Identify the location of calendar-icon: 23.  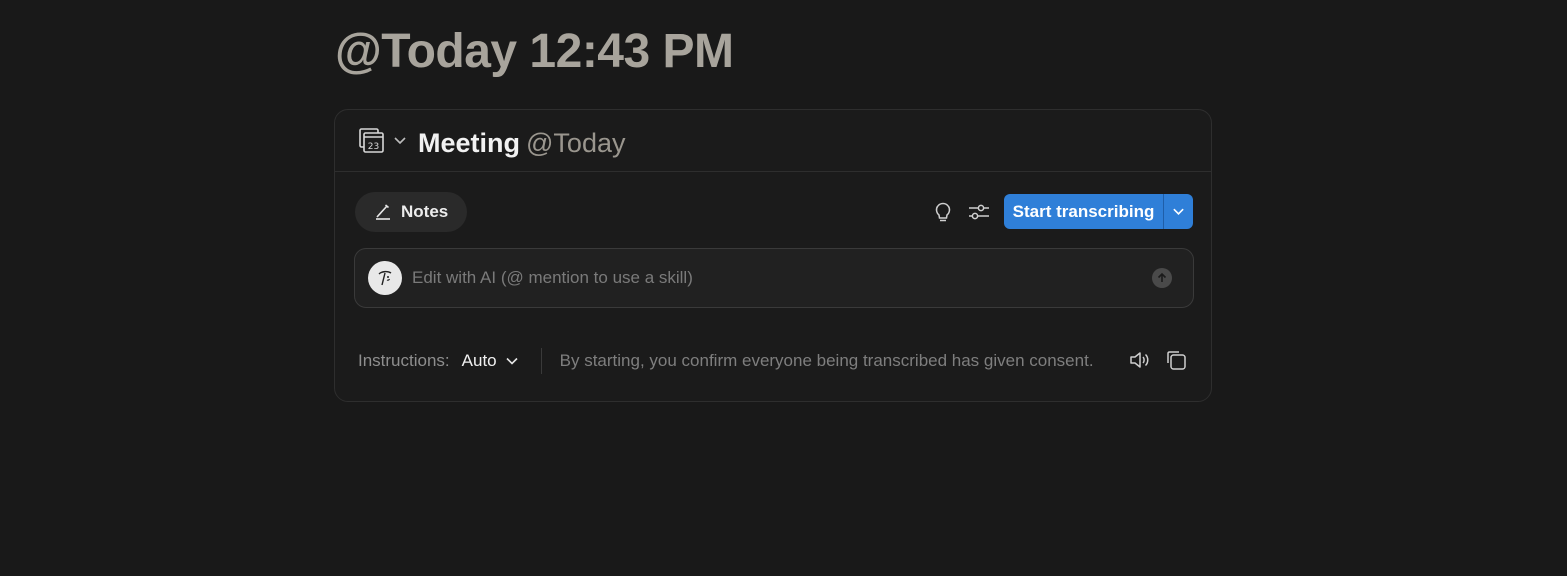
(372, 141).